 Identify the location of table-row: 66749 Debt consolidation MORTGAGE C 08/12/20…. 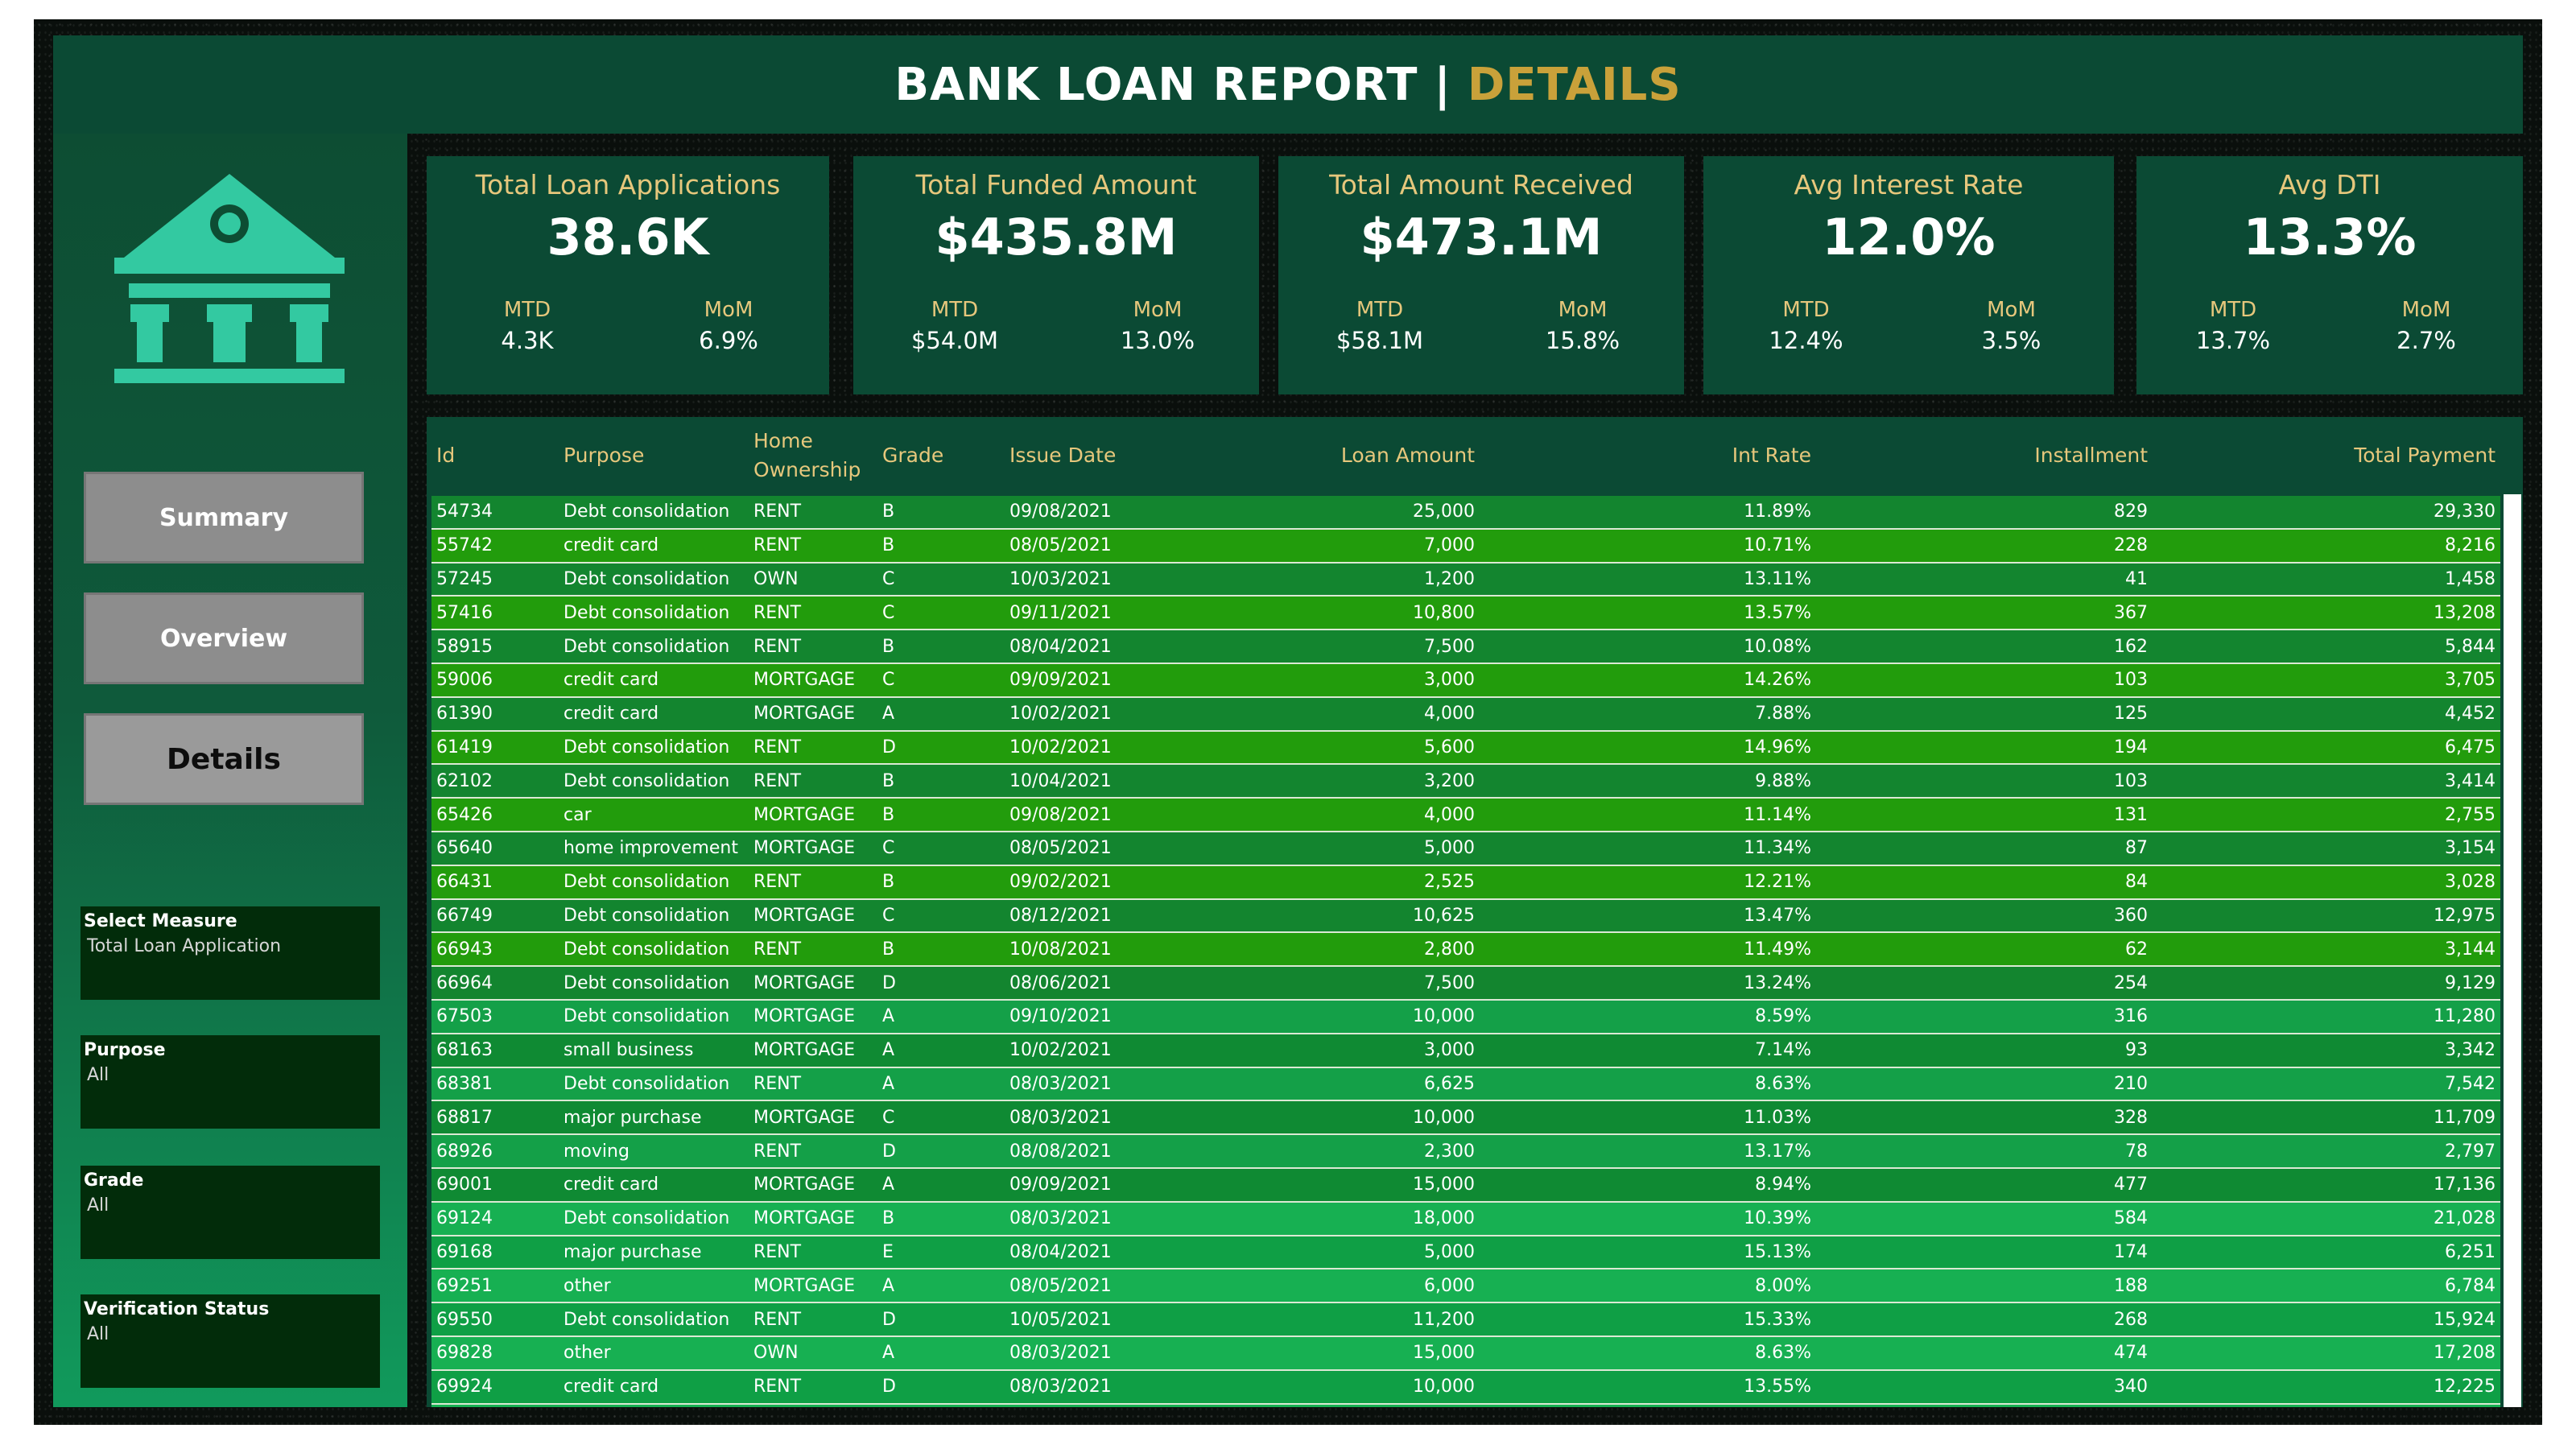
(1465, 916).